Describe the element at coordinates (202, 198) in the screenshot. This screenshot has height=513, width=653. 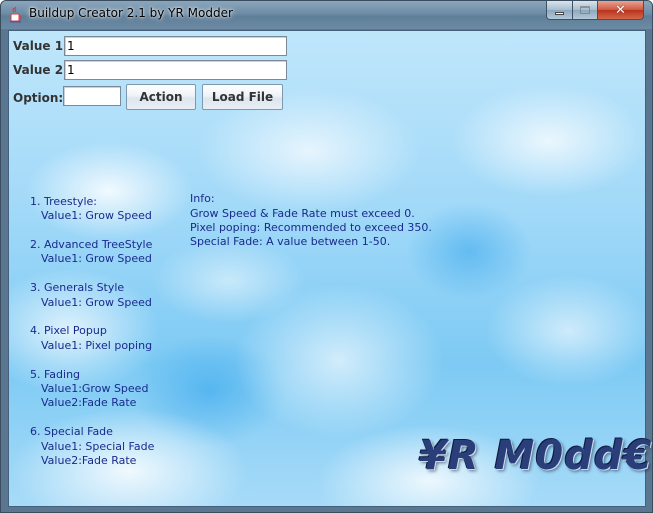
I see `info-heading: Info:` at that location.